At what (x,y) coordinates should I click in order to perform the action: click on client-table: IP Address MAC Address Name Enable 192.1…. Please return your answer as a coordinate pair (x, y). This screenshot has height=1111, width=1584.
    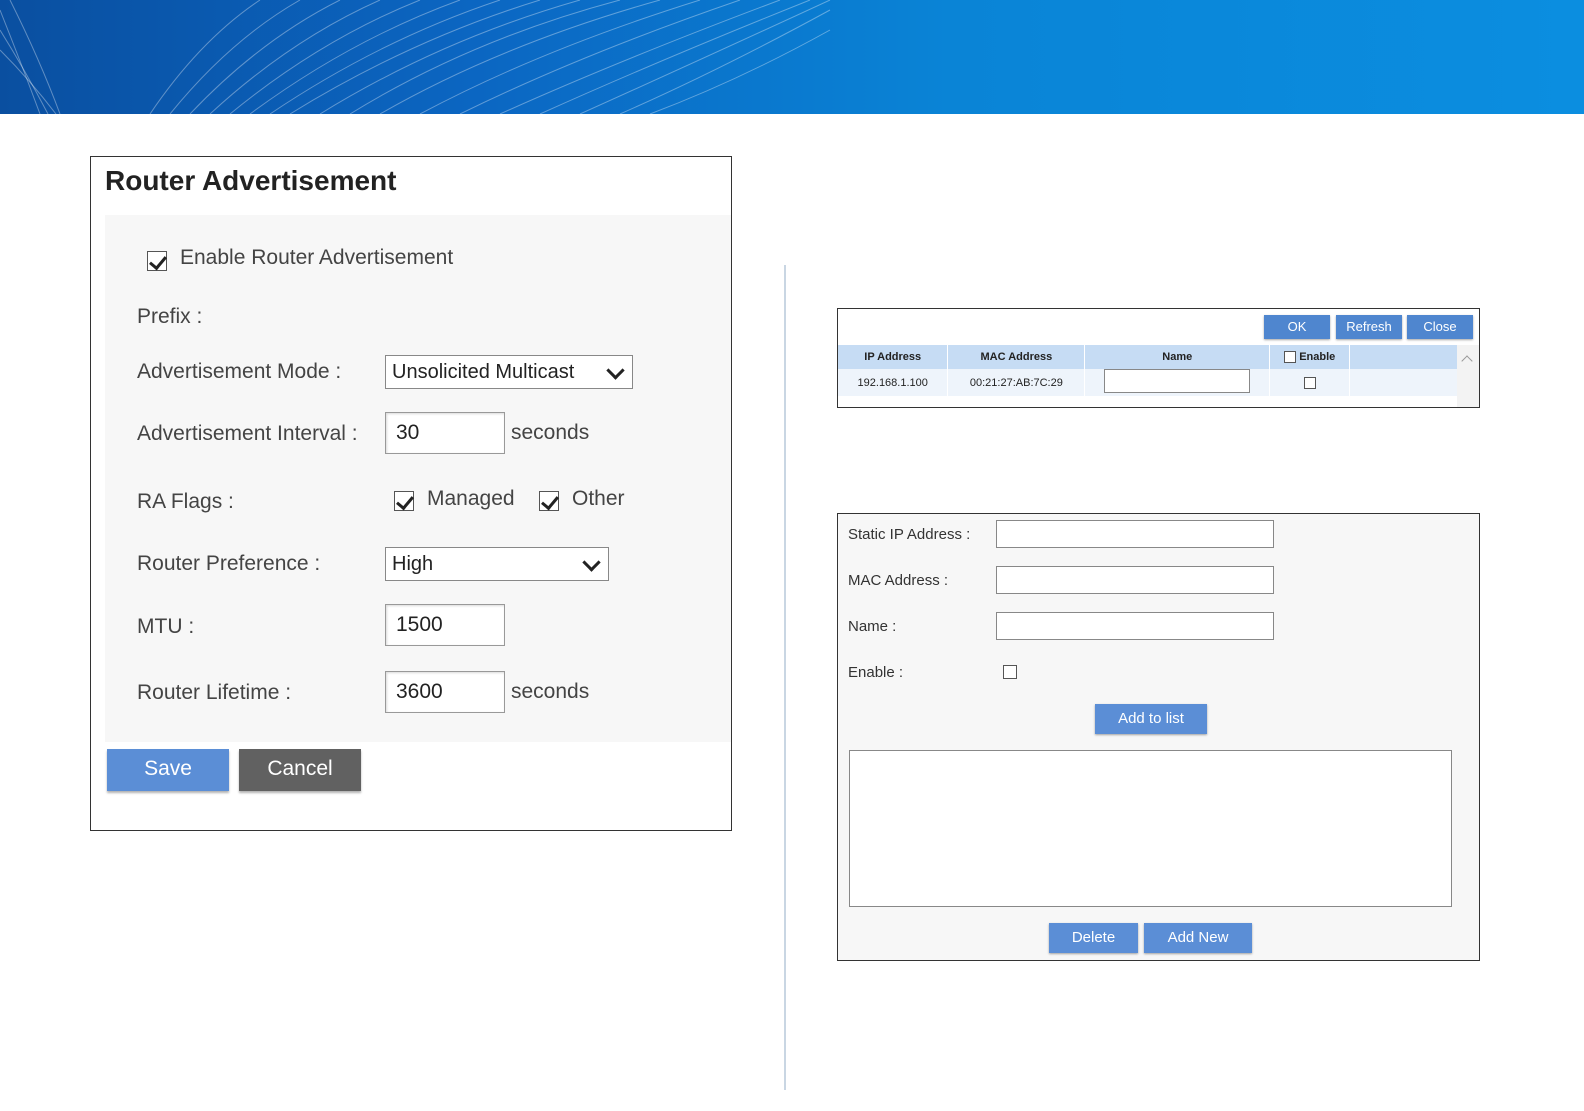
    Looking at the image, I should click on (1148, 370).